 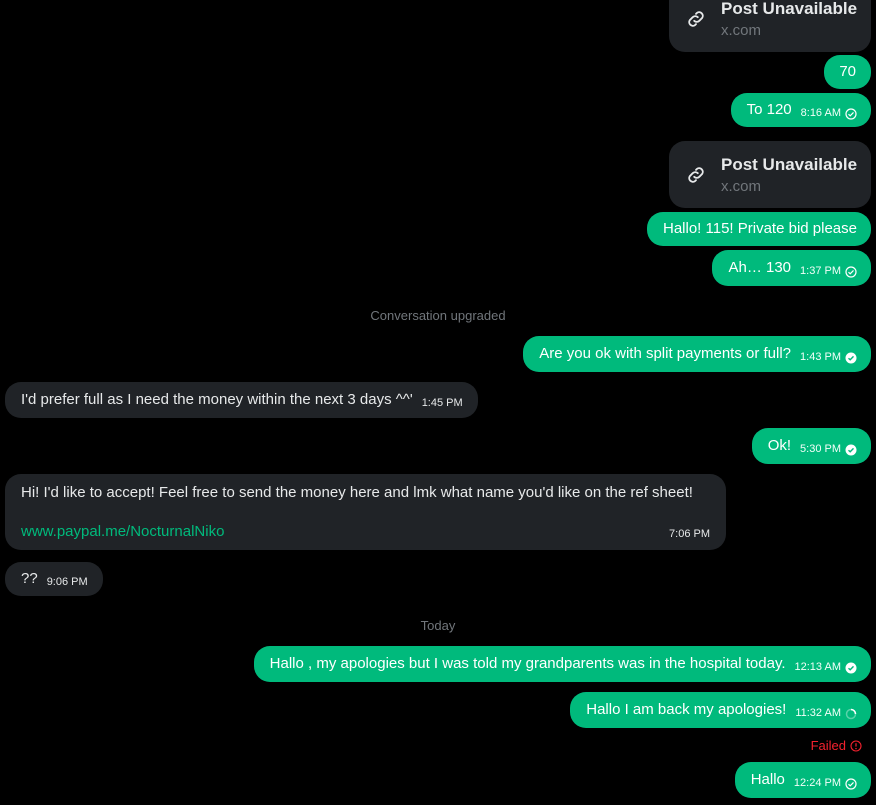 I want to click on message-text: Are you ok with split payments or full?, so click(x=665, y=353).